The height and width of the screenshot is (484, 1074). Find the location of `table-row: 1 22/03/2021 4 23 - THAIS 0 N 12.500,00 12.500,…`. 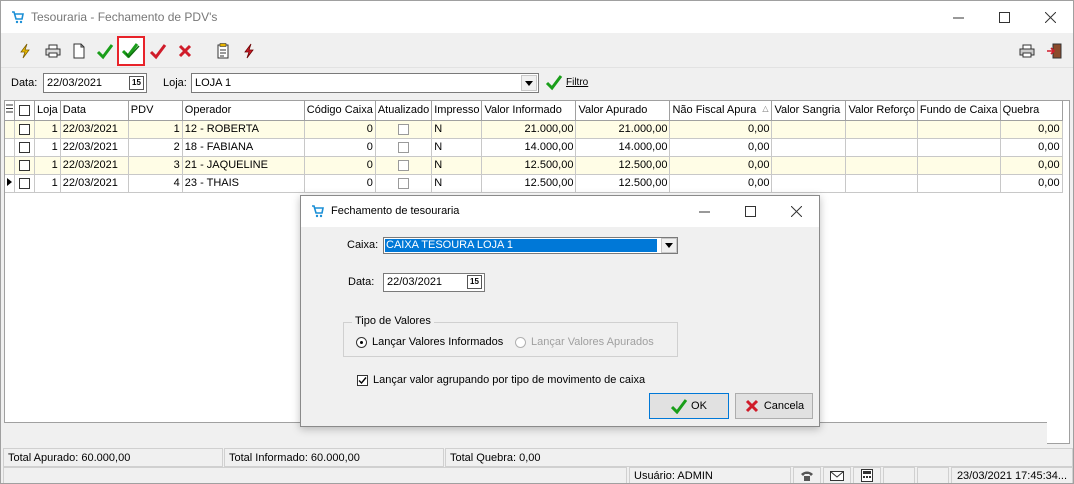

table-row: 1 22/03/2021 4 23 - THAIS 0 N 12.500,00 12.500,… is located at coordinates (534, 183).